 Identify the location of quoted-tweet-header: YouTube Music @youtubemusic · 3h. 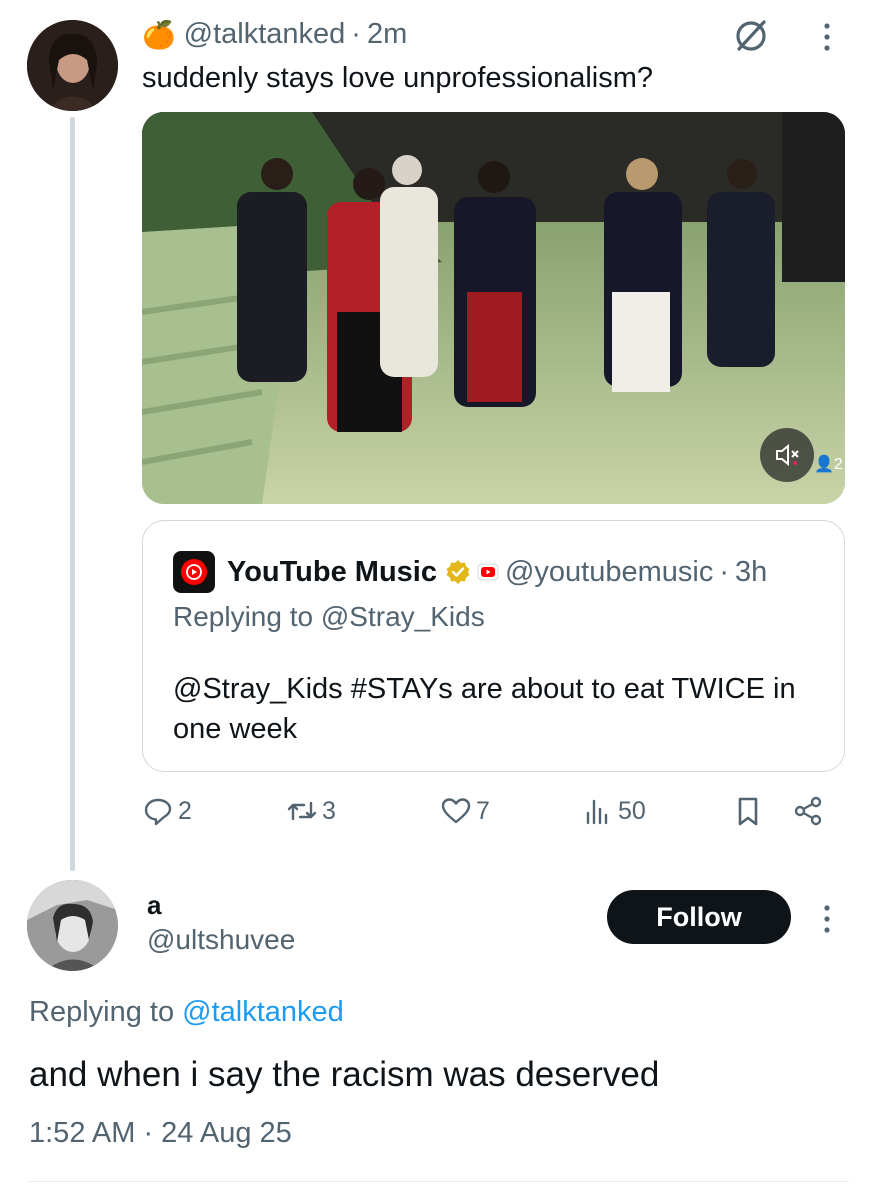
(470, 572).